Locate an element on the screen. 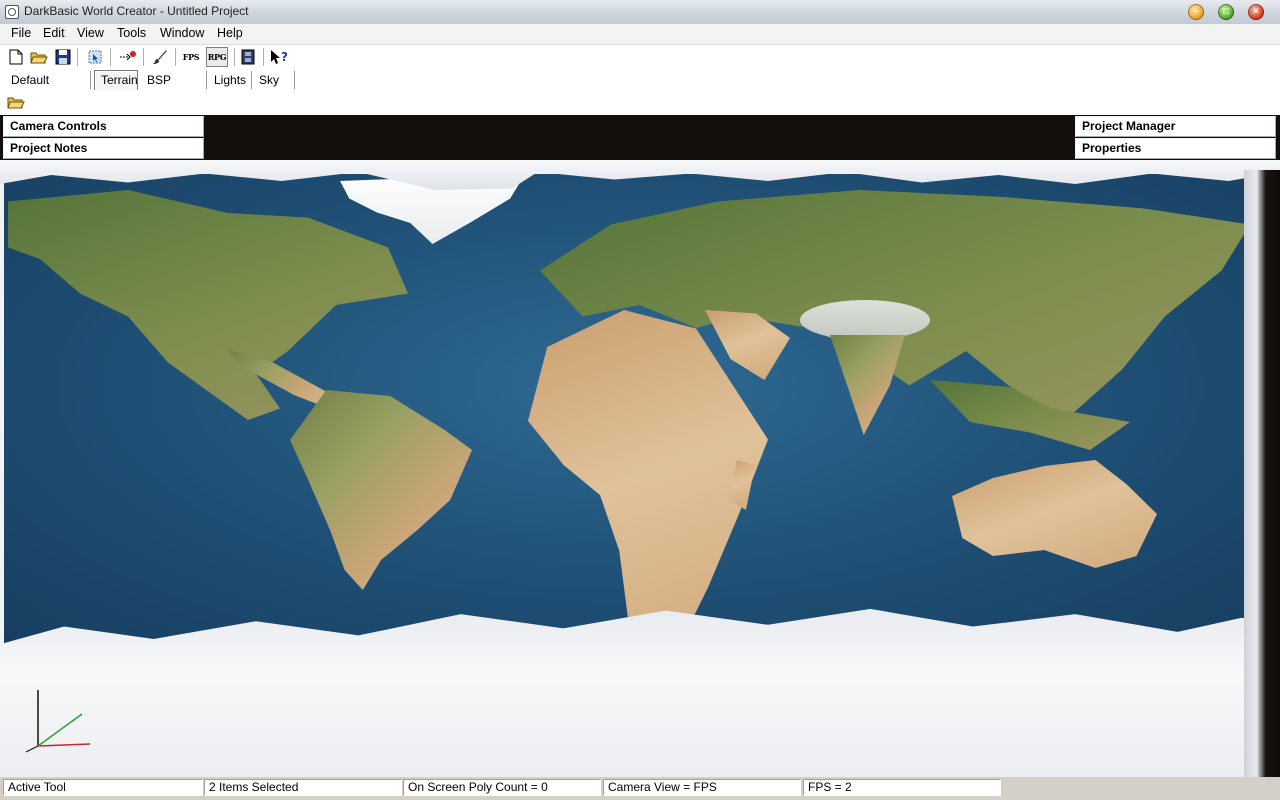  panel-project-manager: Project Manager is located at coordinates (1175, 126).